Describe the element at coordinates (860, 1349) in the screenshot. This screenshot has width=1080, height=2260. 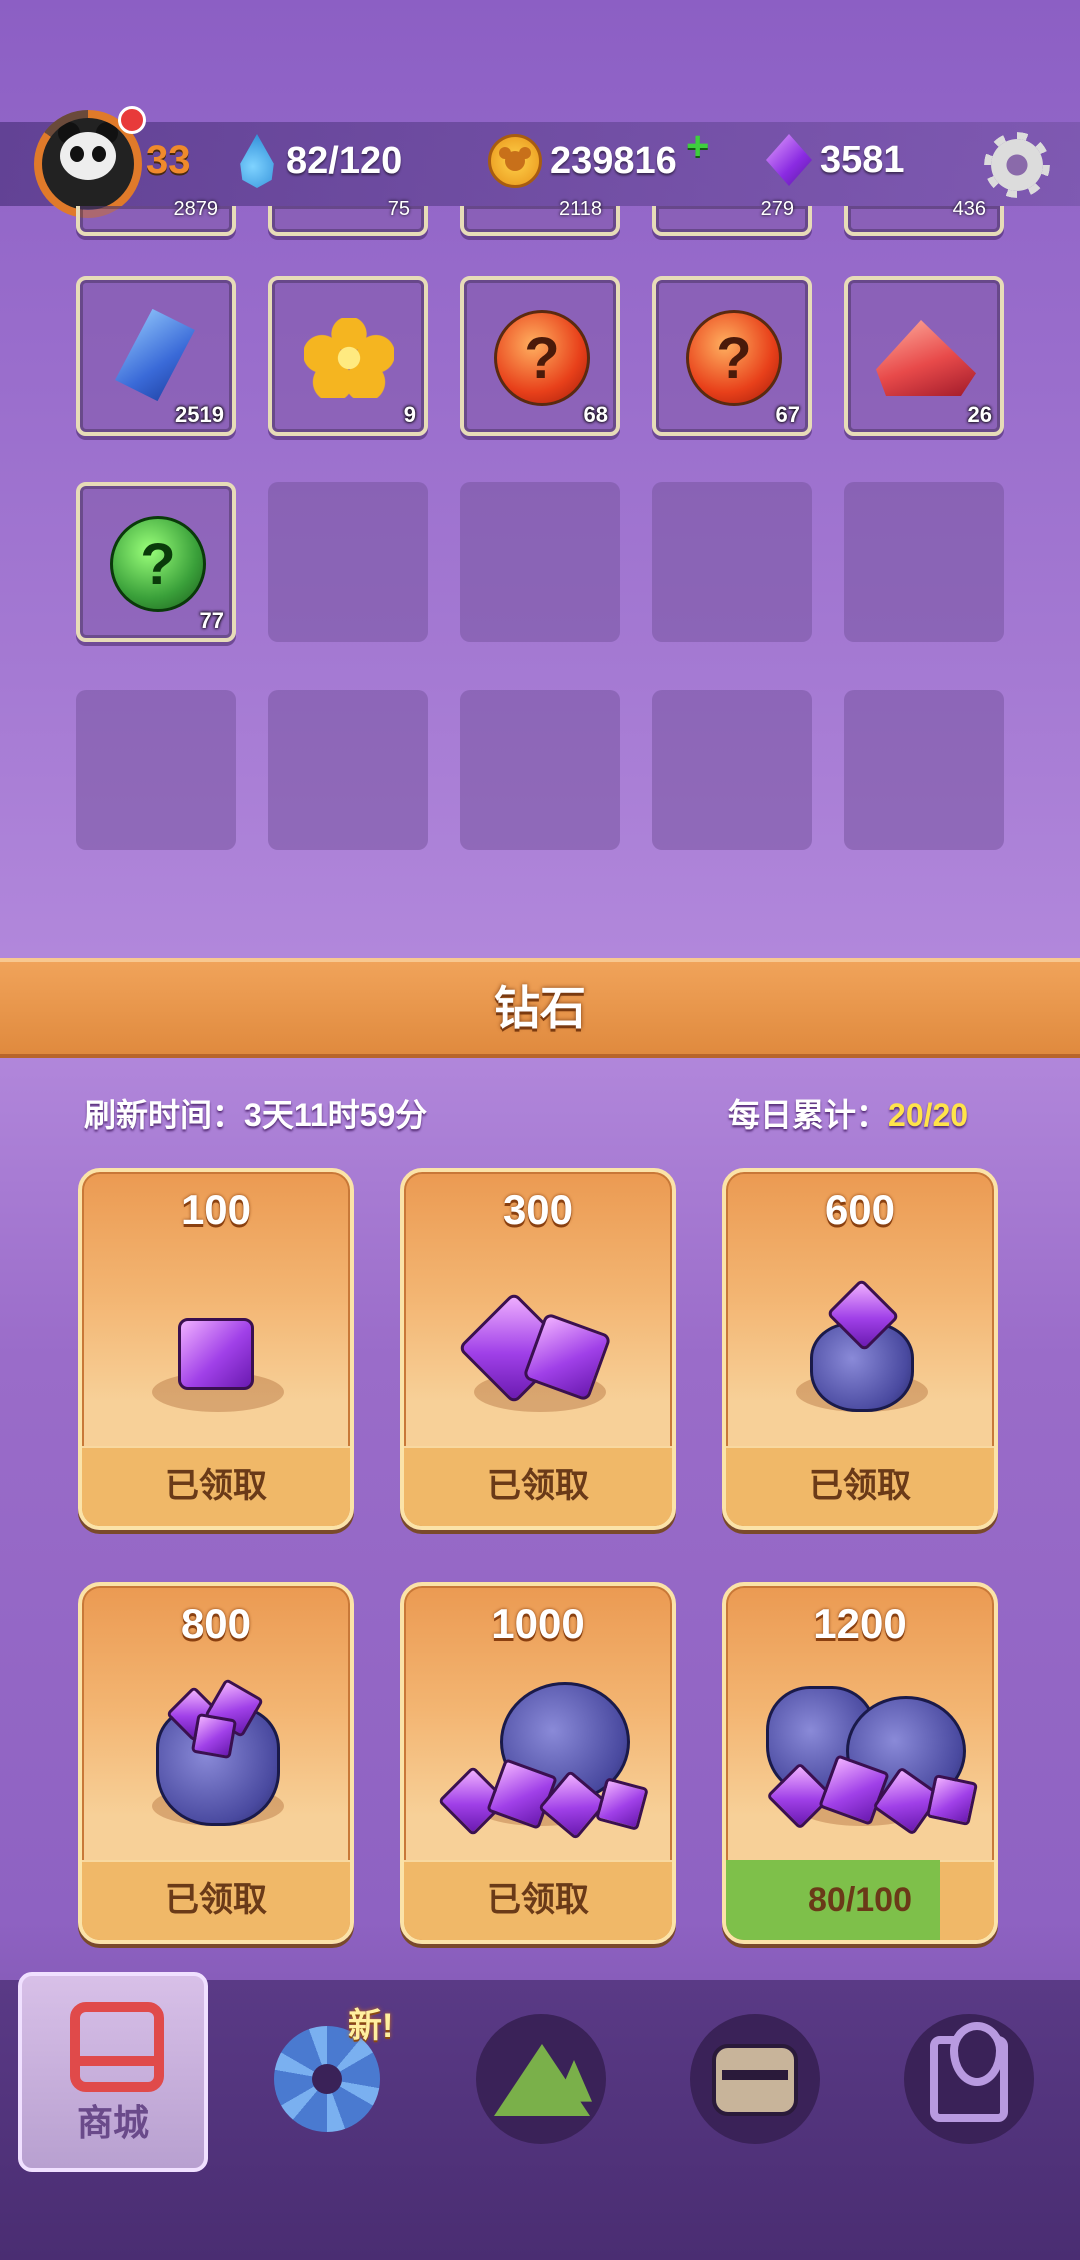
I see `diamond-pack-600: 600 已领取` at that location.